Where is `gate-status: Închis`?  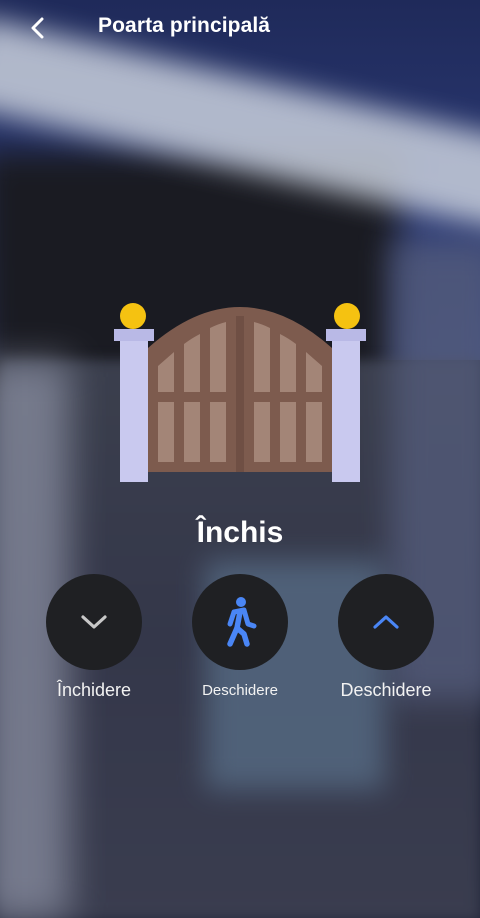 gate-status: Închis is located at coordinates (240, 532).